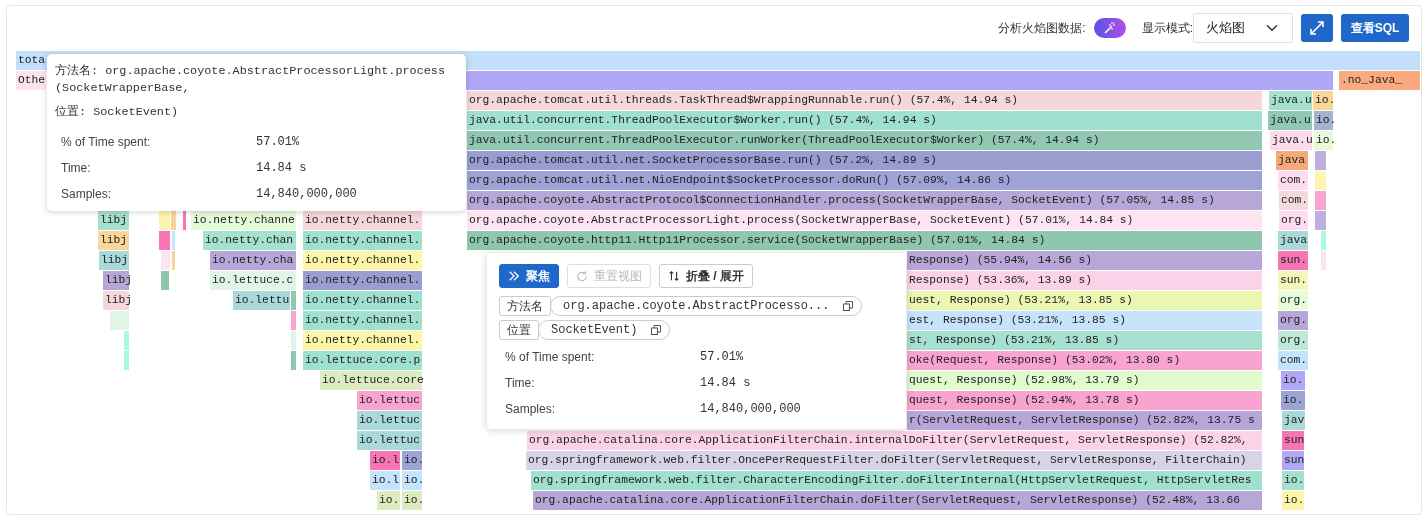 This screenshot has height=522, width=1428. What do you see at coordinates (1379, 80) in the screenshot?
I see `flame-frame: .no_Java_` at bounding box center [1379, 80].